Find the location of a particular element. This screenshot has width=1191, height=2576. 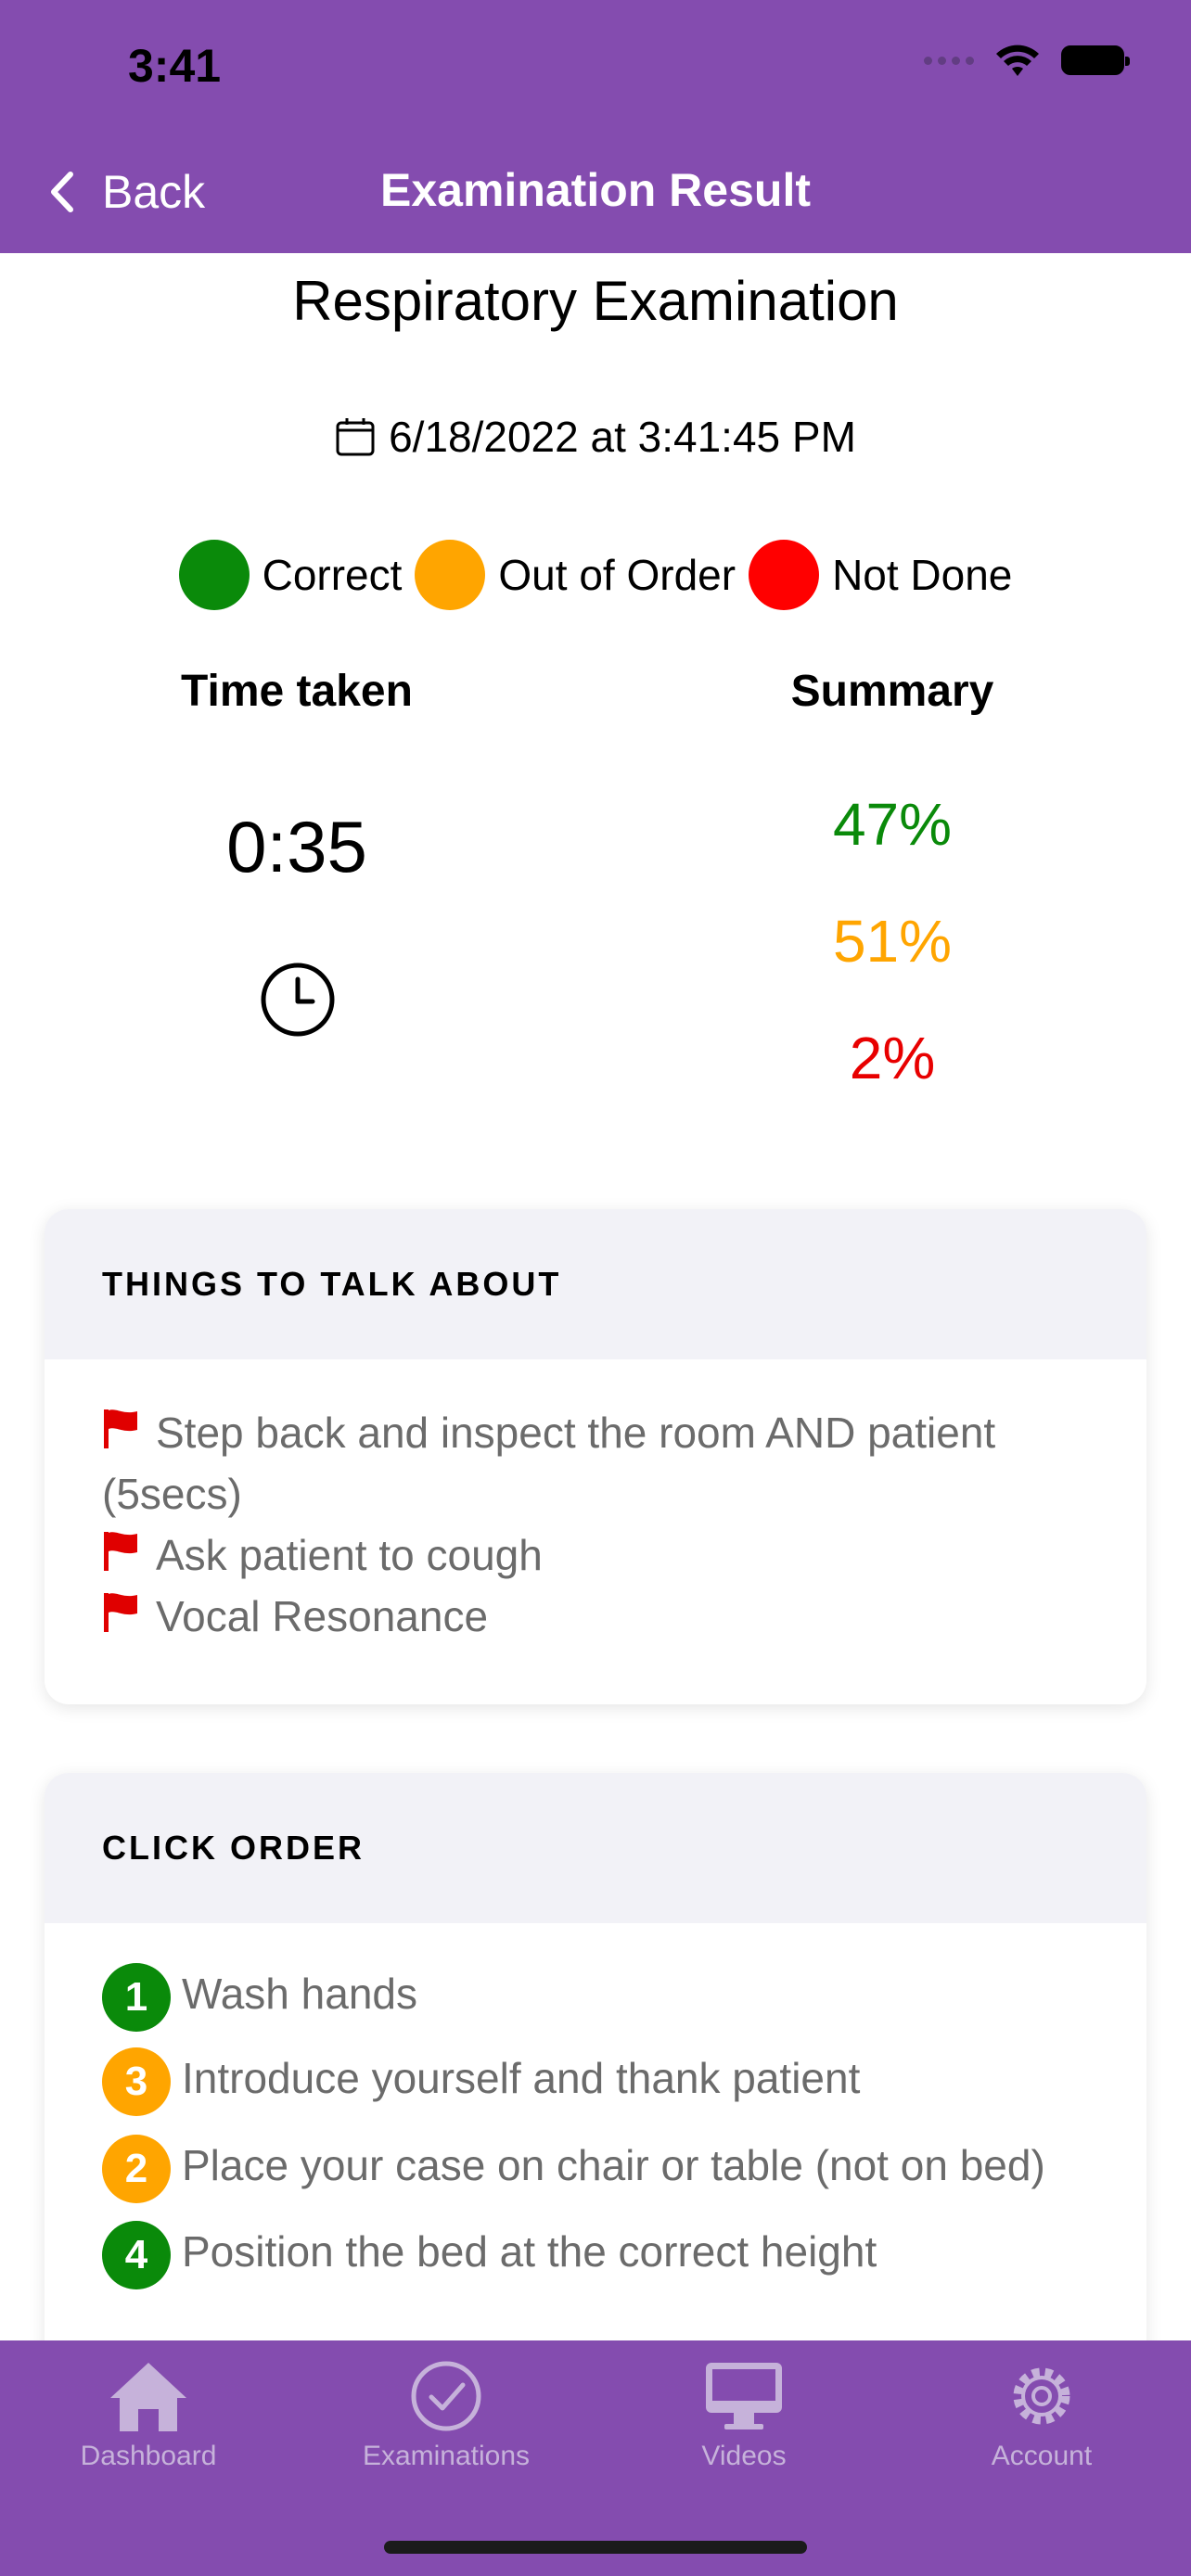

legend-label: Out of Order is located at coordinates (617, 575).